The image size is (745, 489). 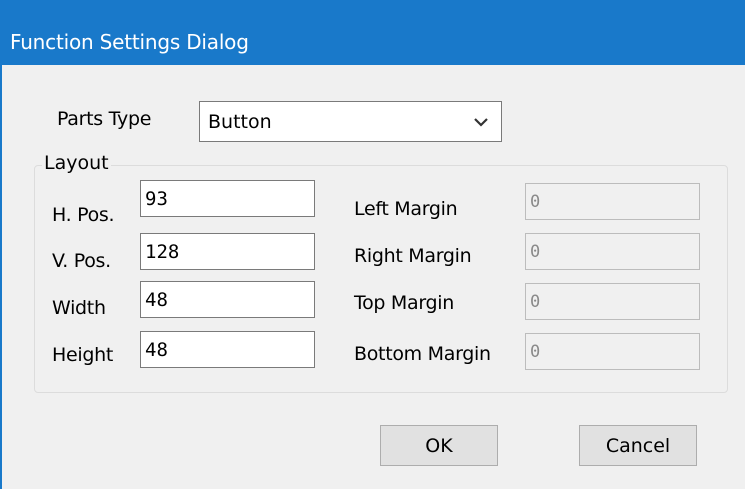 What do you see at coordinates (413, 256) in the screenshot?
I see `right-margin-label: Right Margin` at bounding box center [413, 256].